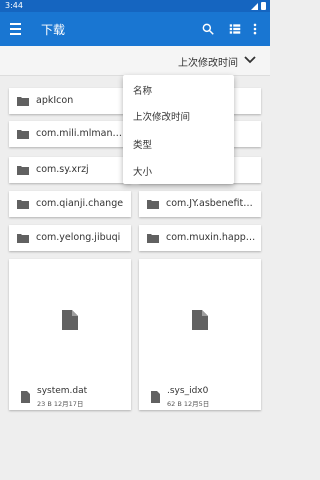 The width and height of the screenshot is (320, 480). What do you see at coordinates (62, 169) in the screenshot?
I see `folder-name: com.sy.xrzj` at bounding box center [62, 169].